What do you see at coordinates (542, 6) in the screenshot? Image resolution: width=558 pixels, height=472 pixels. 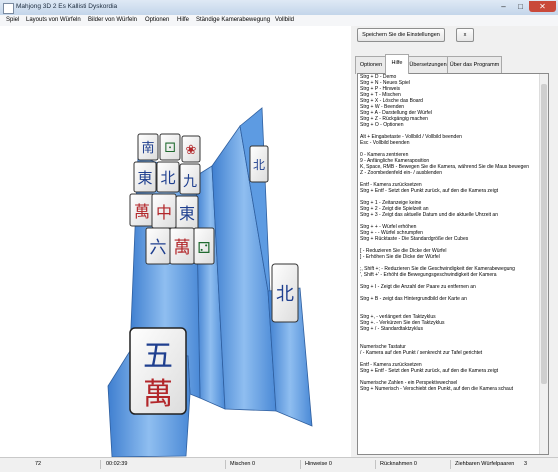 I see `close-window-button: ✕` at bounding box center [542, 6].